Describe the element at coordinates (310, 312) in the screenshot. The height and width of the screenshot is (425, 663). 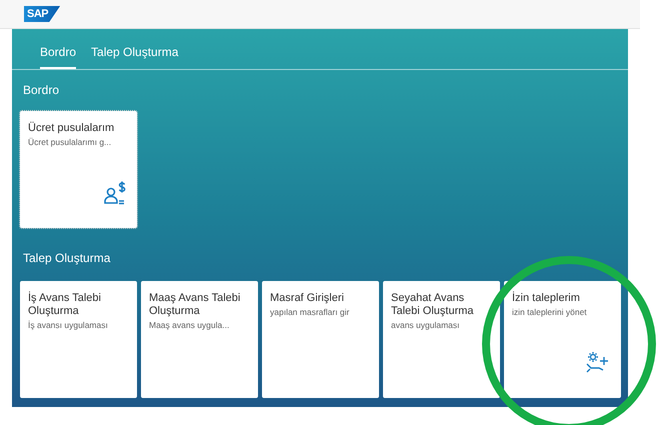
I see `tile-subtitle: yapılan masrafları gir` at that location.